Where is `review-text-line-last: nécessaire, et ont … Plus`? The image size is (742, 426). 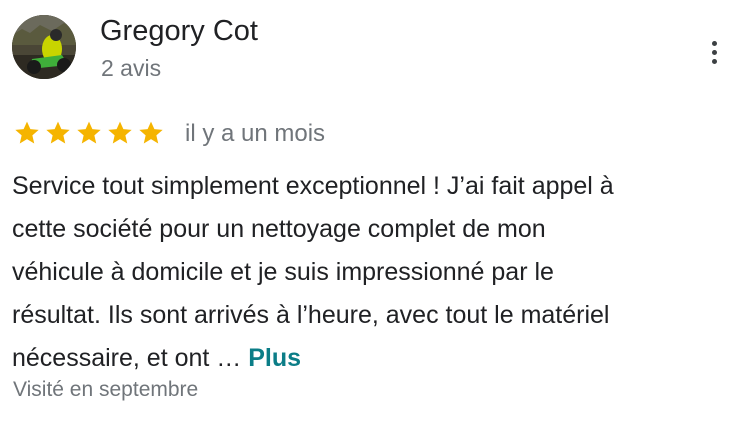
review-text-line-last: nécessaire, et ont … Plus is located at coordinates (372, 358).